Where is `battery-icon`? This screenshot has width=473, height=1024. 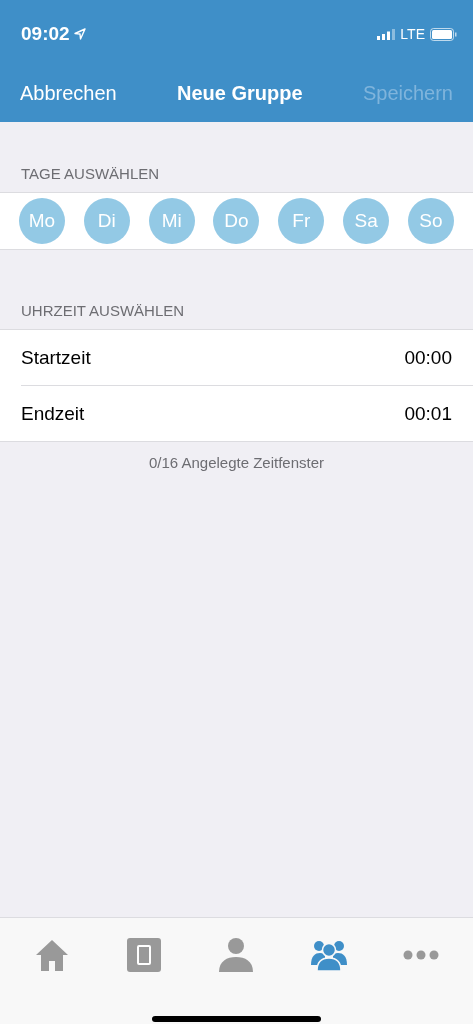 battery-icon is located at coordinates (443, 34).